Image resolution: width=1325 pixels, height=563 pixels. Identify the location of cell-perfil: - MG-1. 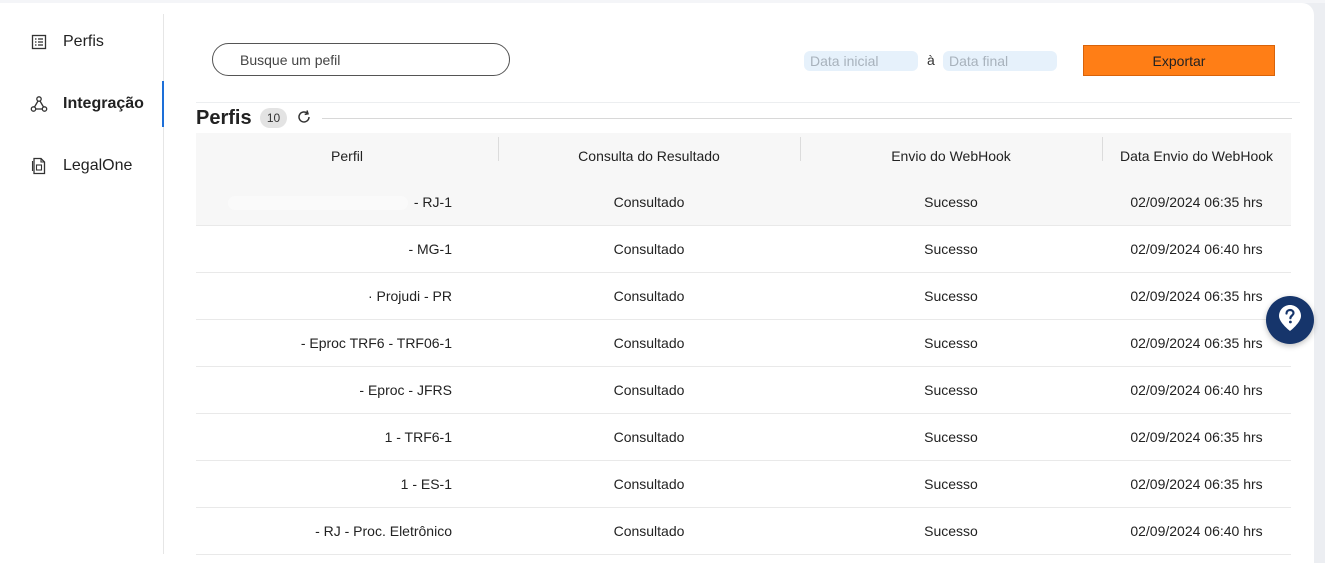
(430, 249).